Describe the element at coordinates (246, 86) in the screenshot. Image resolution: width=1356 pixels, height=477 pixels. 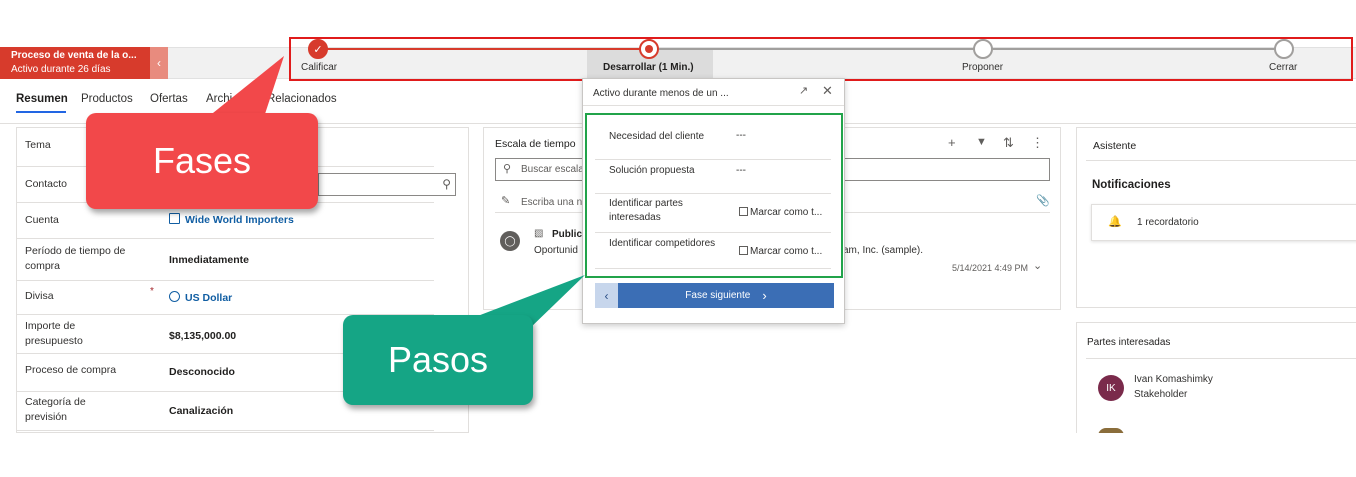
I see `phases-callout-pointer` at that location.